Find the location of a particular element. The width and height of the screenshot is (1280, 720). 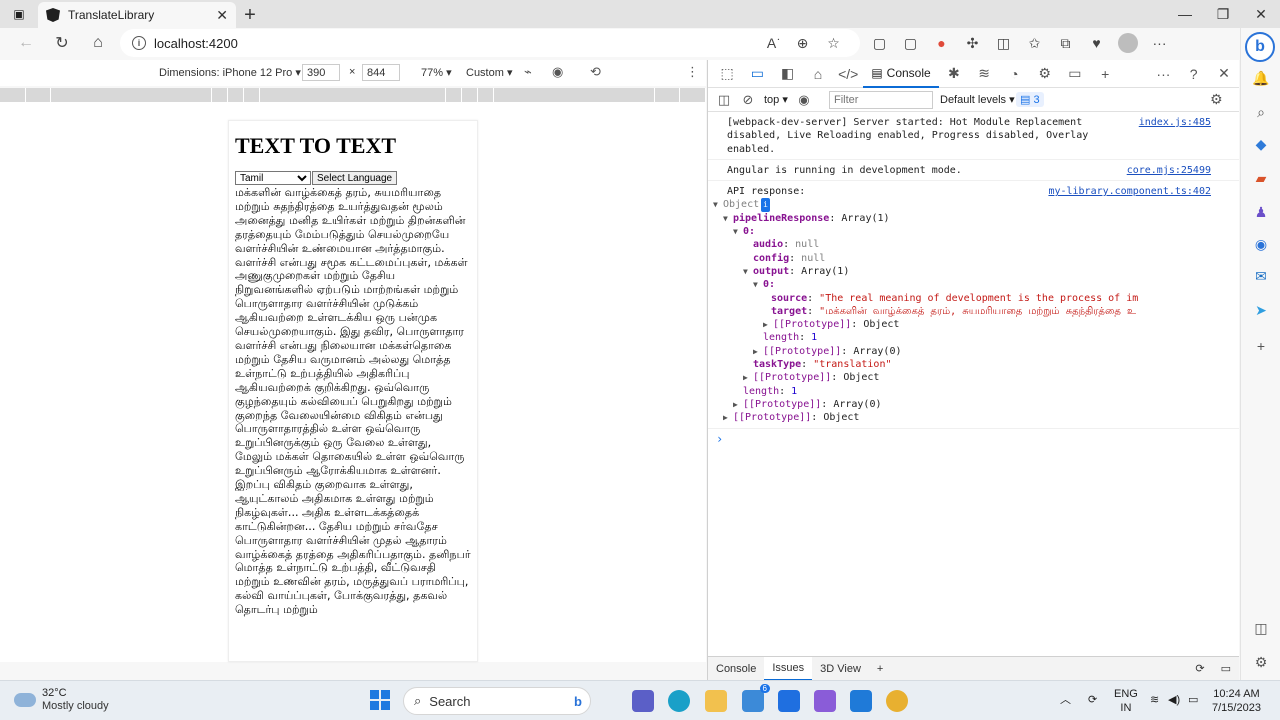

chrome-icon is located at coordinates (897, 701).